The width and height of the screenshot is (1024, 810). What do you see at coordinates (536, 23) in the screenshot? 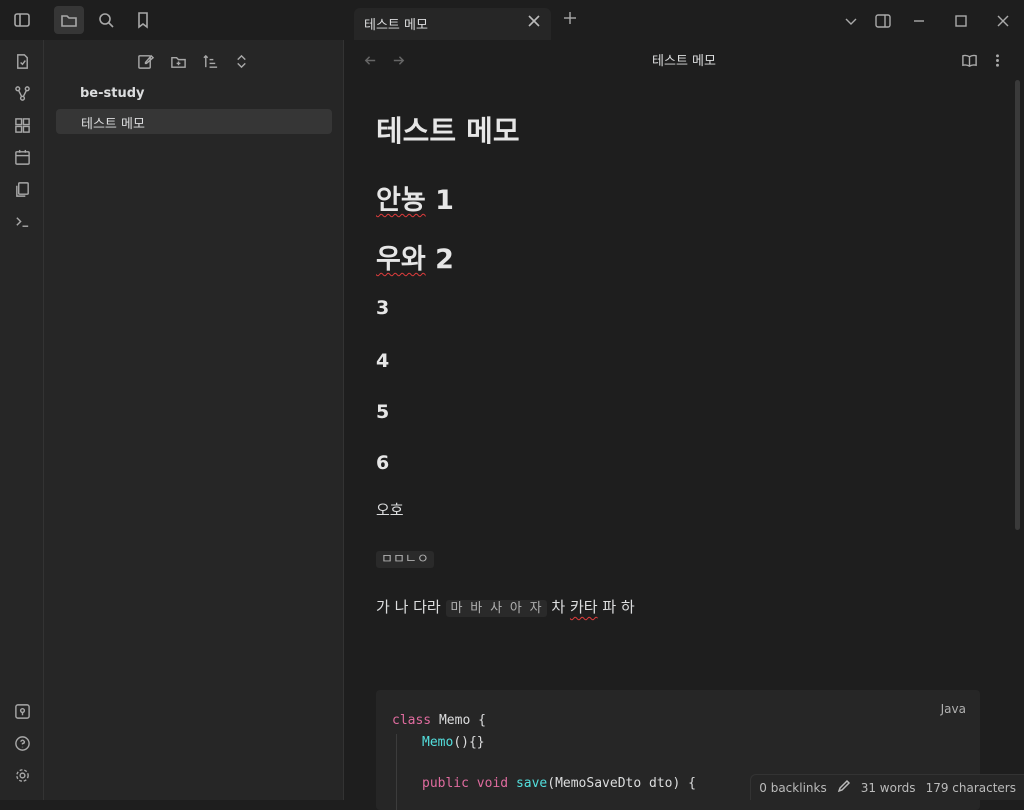
I see `close-icon` at bounding box center [536, 23].